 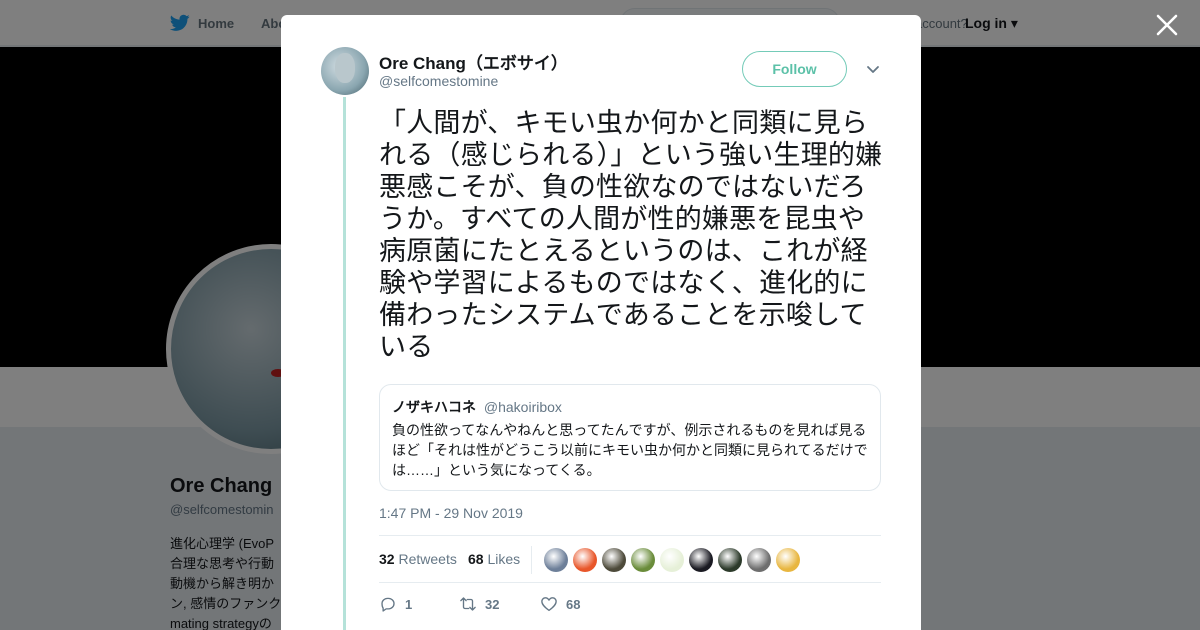 I want to click on author-avatar, so click(x=345, y=71).